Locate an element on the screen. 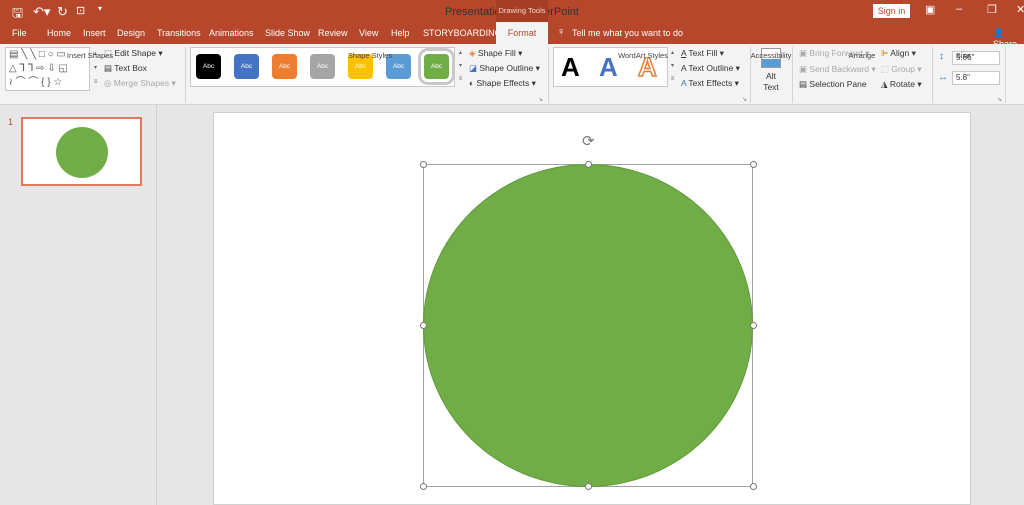  merge-shapes-icon: ◎ is located at coordinates (109, 83).